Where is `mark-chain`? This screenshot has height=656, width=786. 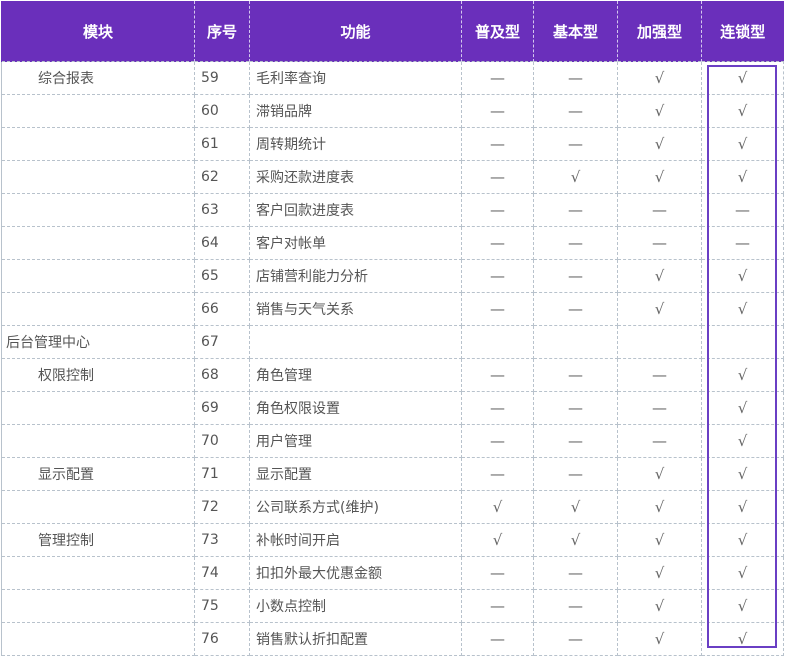
mark-chain is located at coordinates (742, 342).